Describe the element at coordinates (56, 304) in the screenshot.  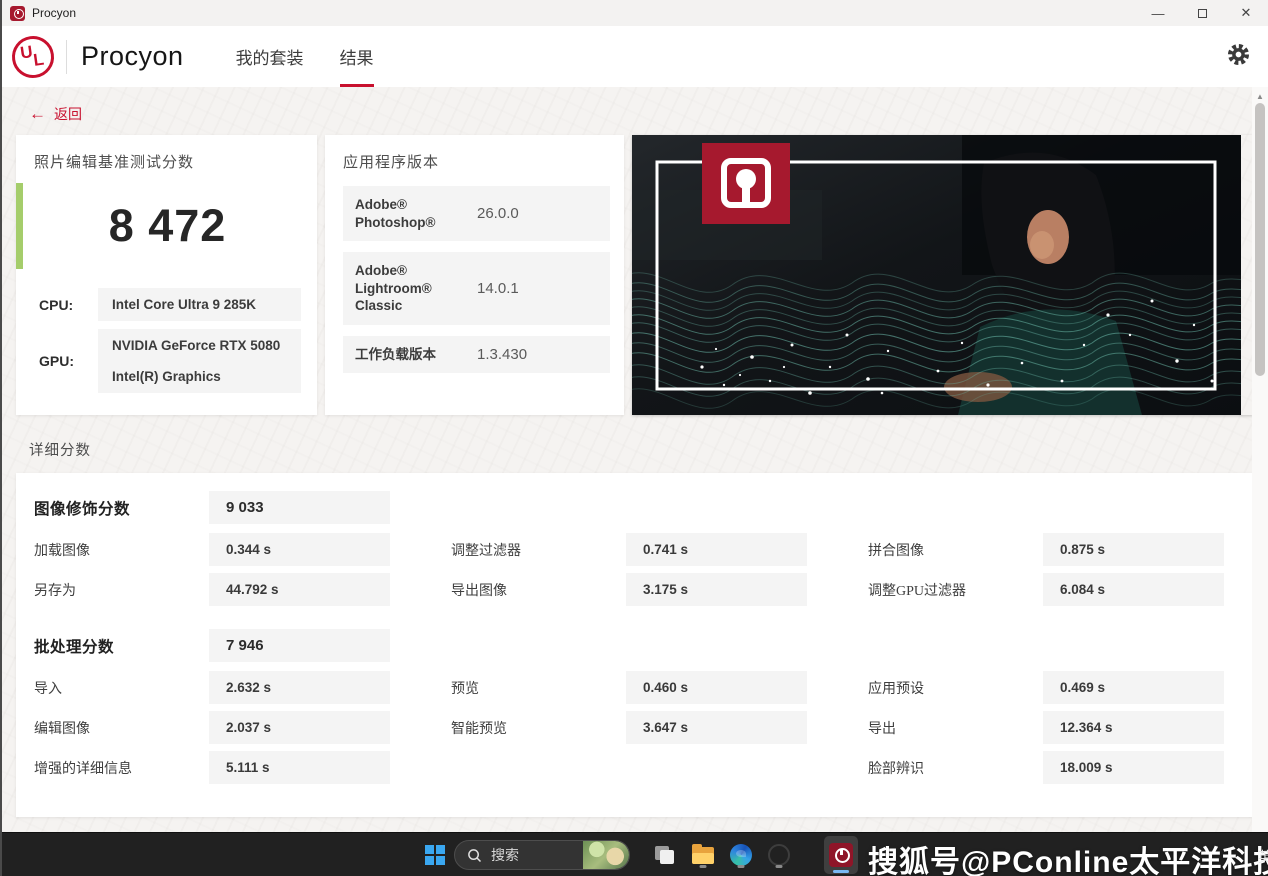
I see `cpu-label: CPU:` at that location.